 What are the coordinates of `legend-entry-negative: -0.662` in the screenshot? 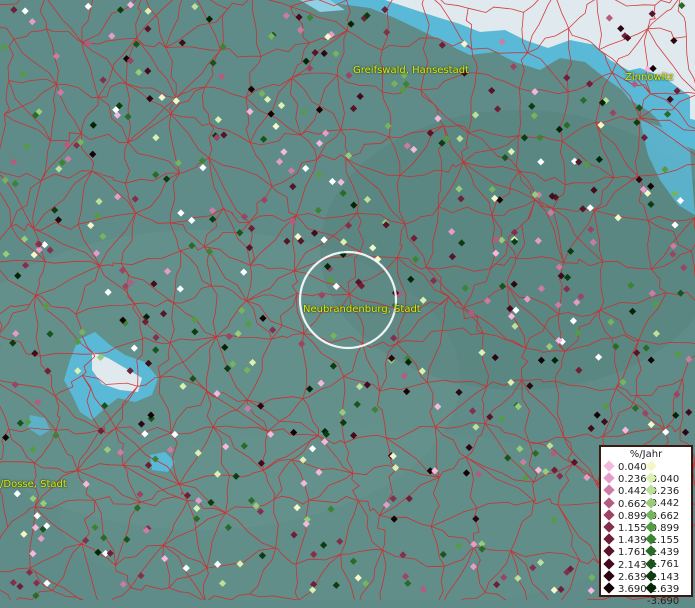 It's located at (668, 509).